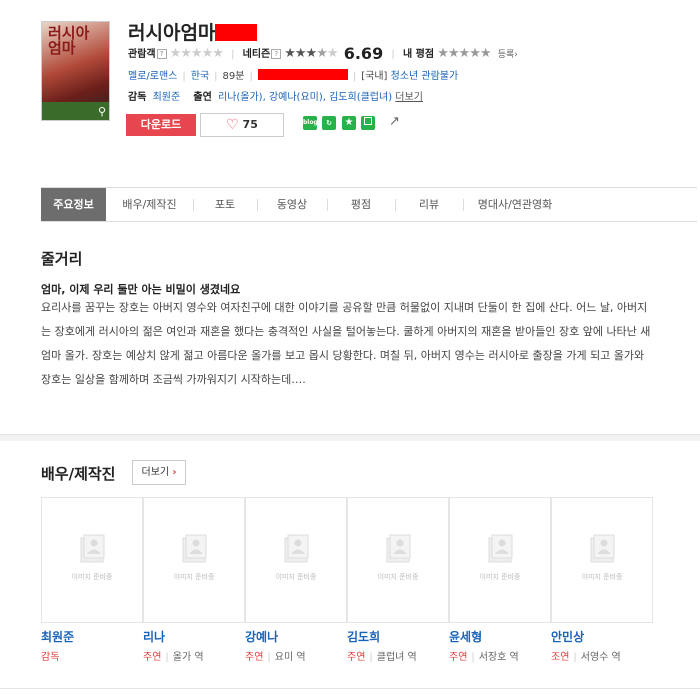  Describe the element at coordinates (560, 657) in the screenshot. I see `role-type: 조연` at that location.